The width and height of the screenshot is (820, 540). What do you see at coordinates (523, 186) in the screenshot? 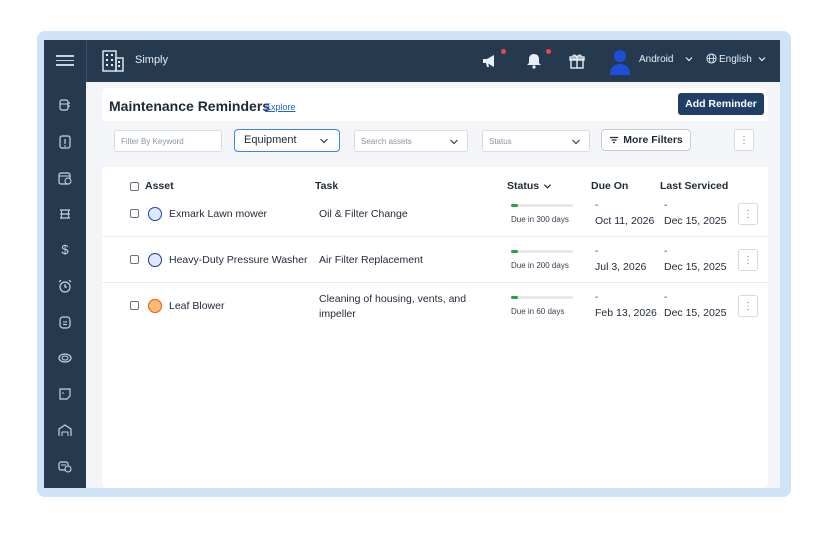
I see `header-status: Status` at bounding box center [523, 186].